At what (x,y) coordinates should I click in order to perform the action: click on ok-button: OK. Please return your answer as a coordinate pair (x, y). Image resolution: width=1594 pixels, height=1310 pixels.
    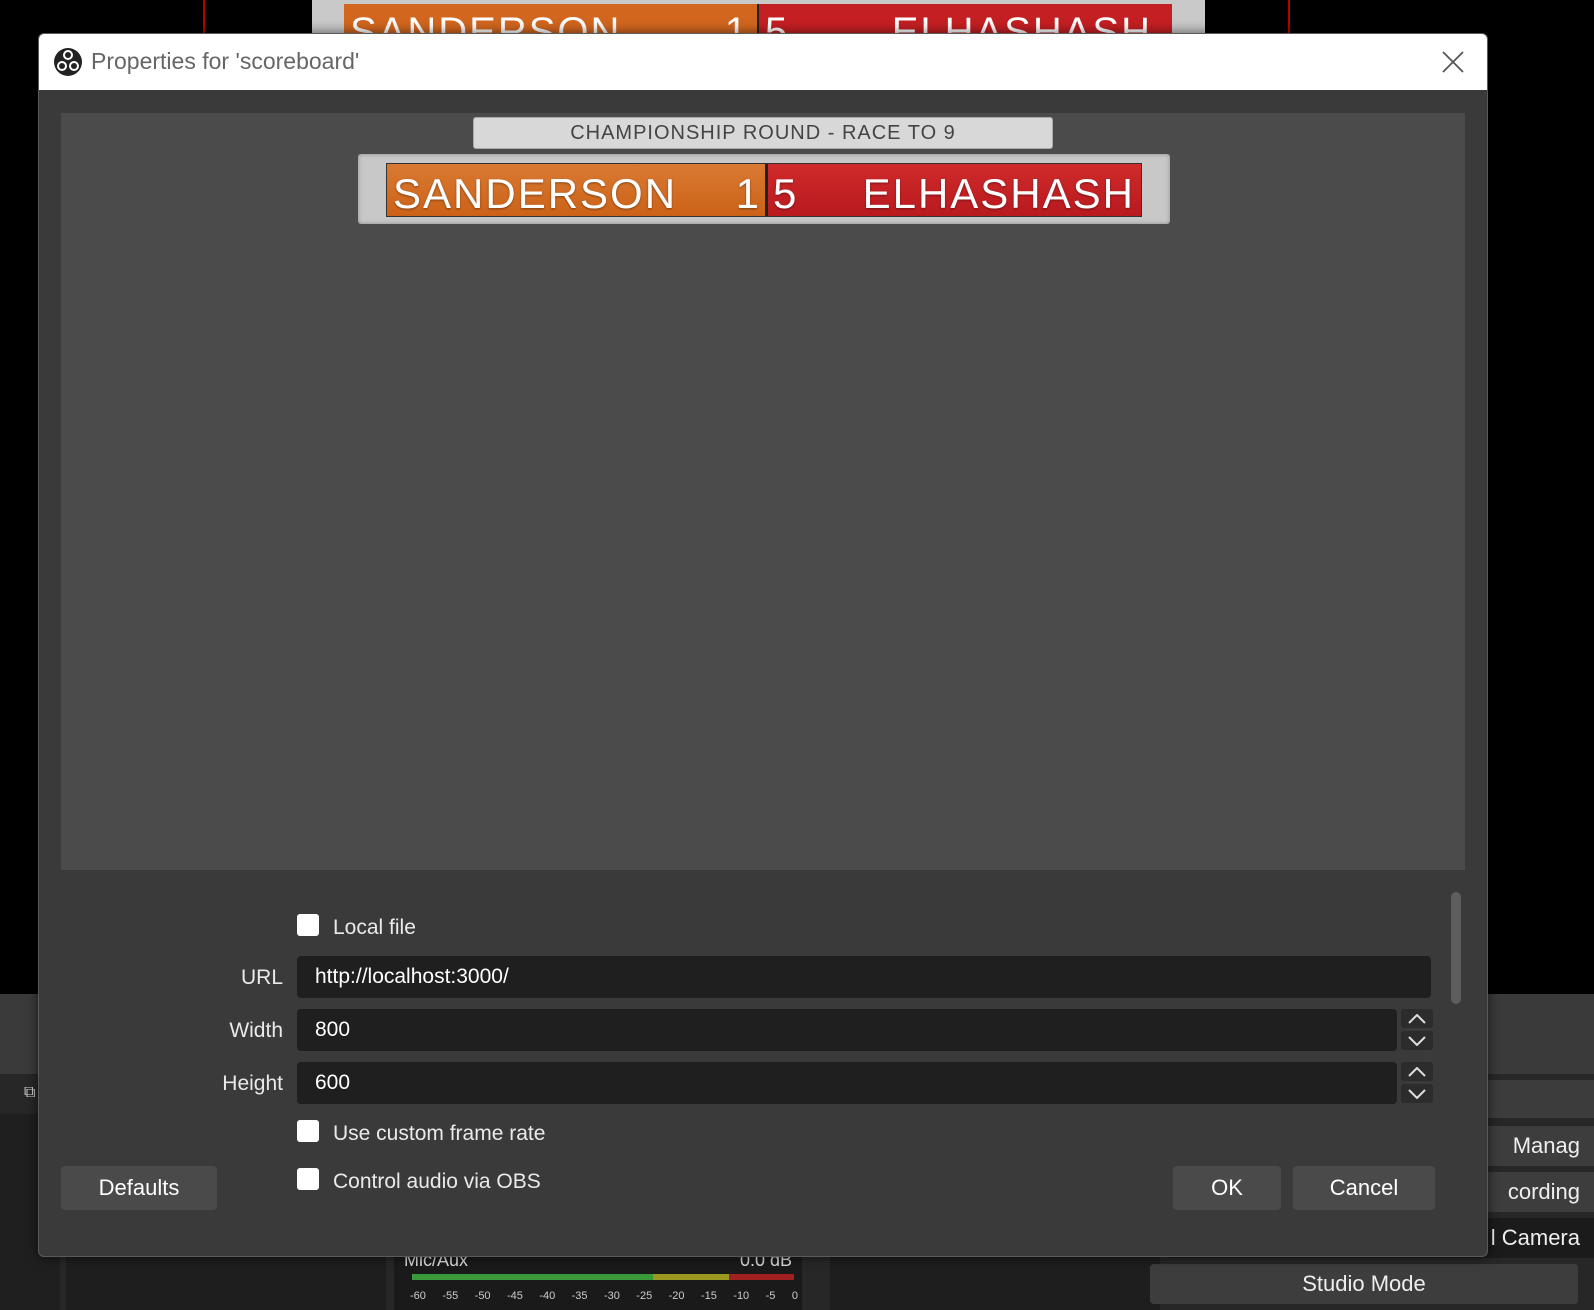
    Looking at the image, I should click on (1227, 1188).